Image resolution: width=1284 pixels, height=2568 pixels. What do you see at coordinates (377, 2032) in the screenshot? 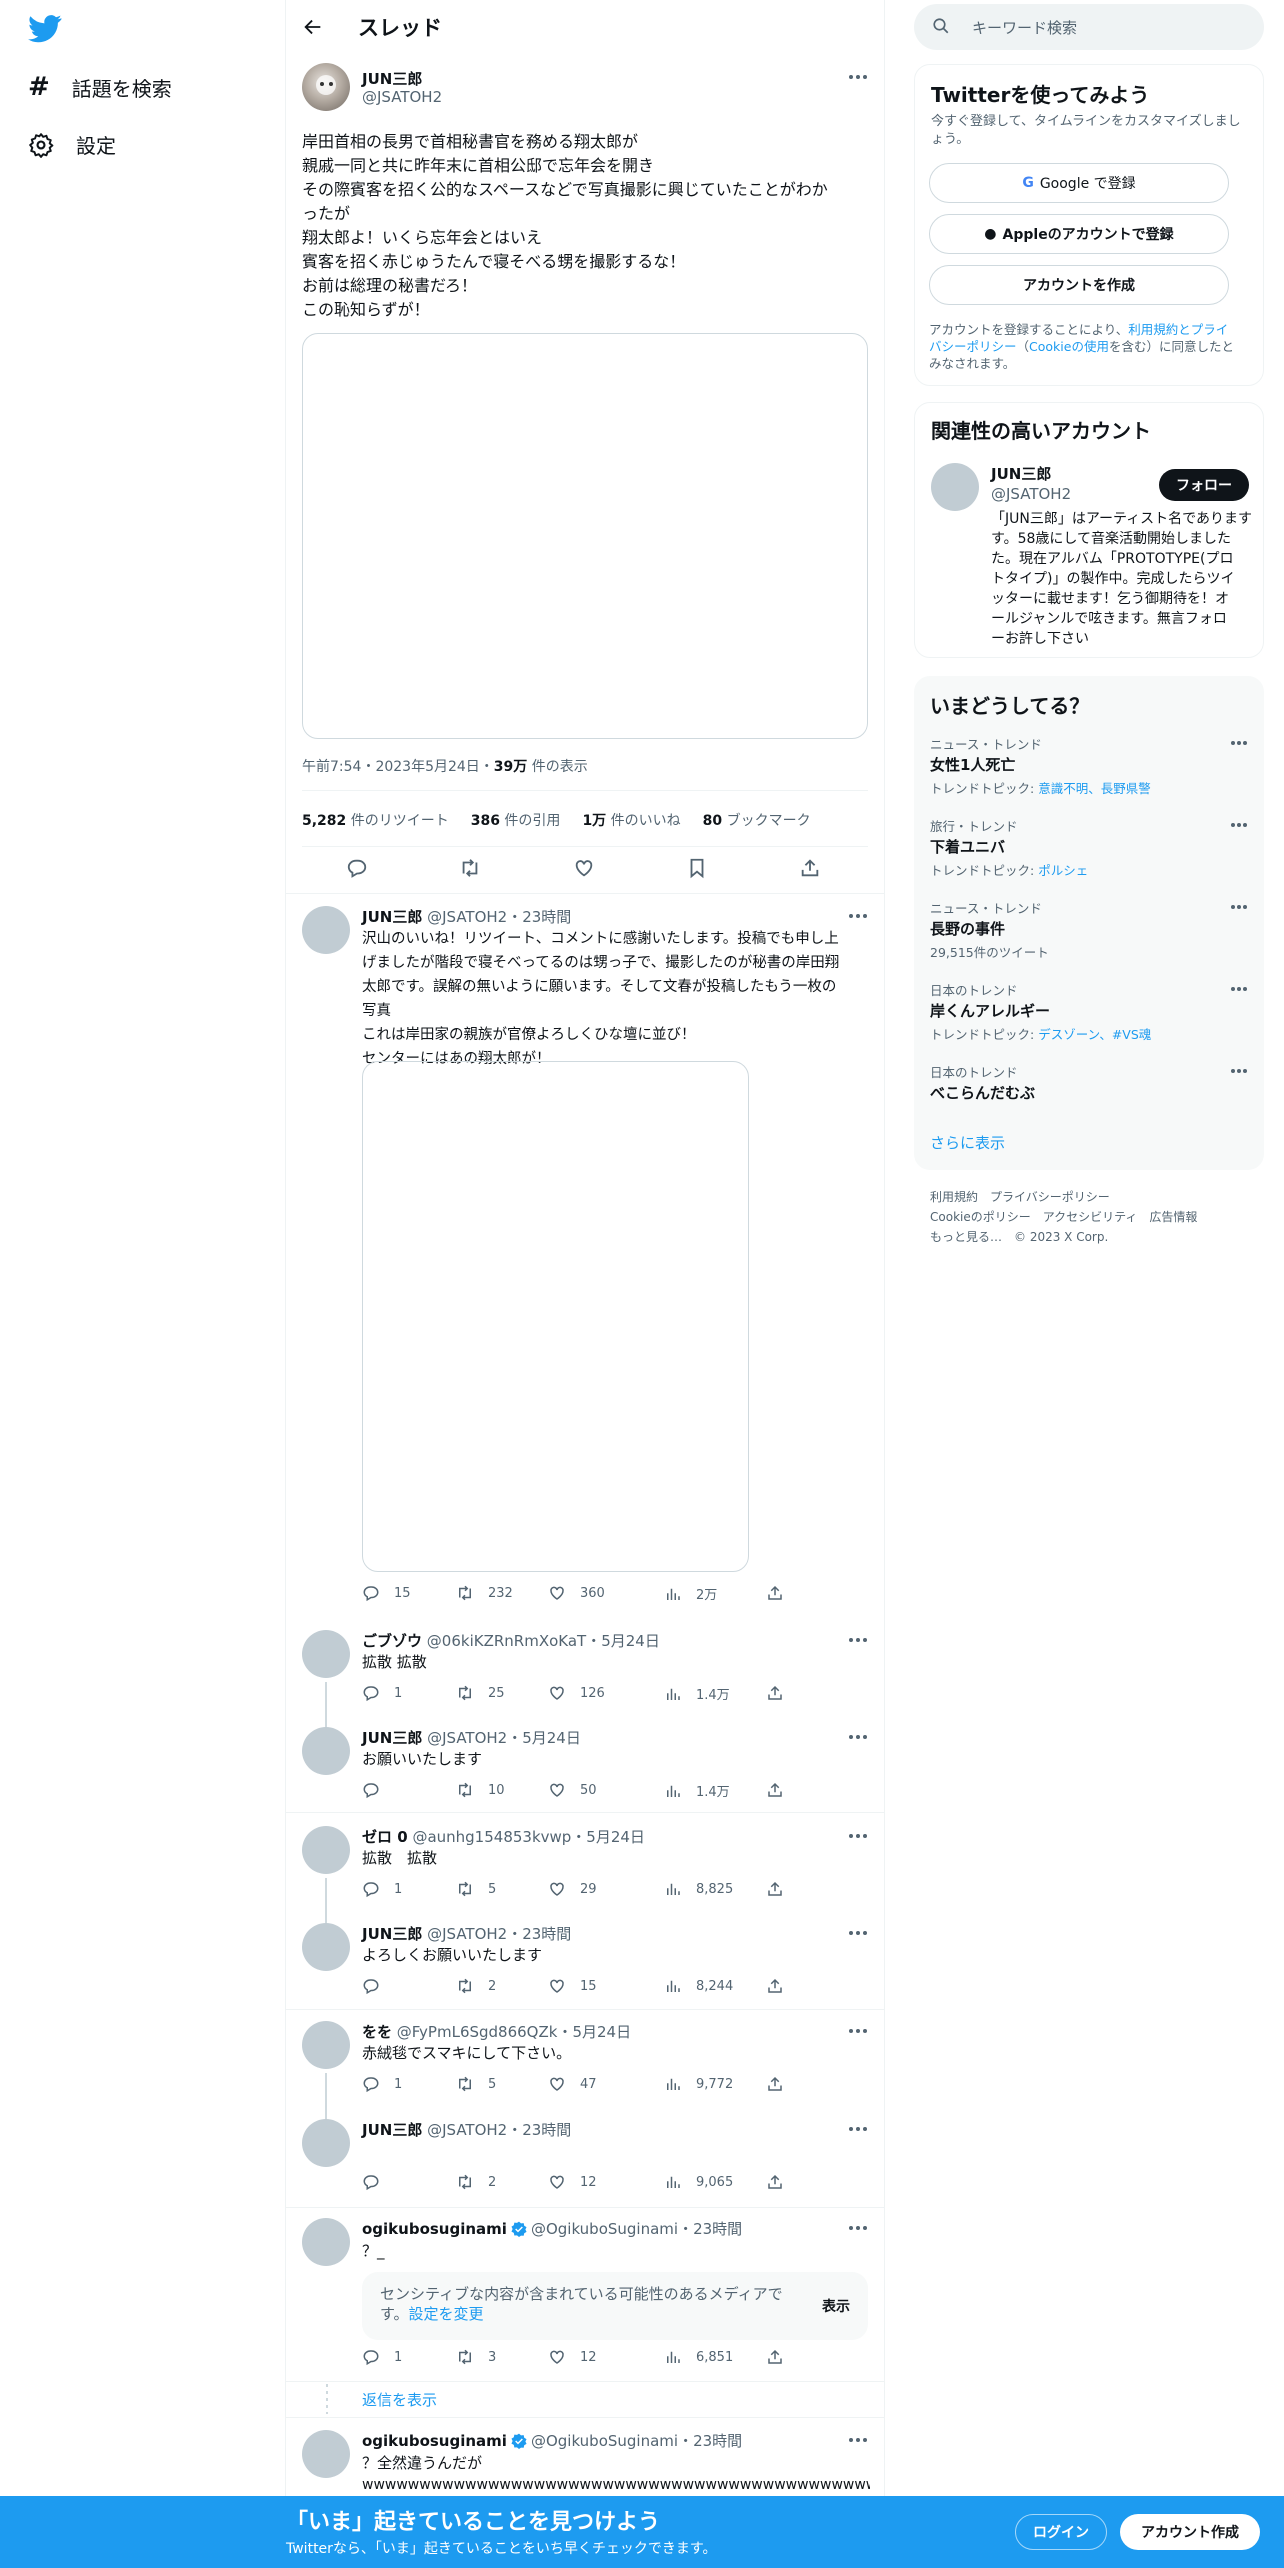
I see `reply-author-name: をを` at bounding box center [377, 2032].